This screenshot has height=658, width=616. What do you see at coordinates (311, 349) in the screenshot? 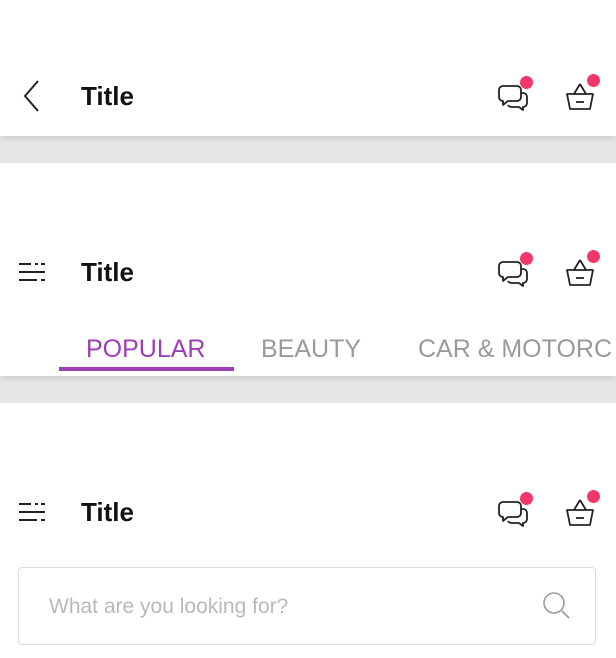
I see `tab-beauty: BEAUTY` at bounding box center [311, 349].